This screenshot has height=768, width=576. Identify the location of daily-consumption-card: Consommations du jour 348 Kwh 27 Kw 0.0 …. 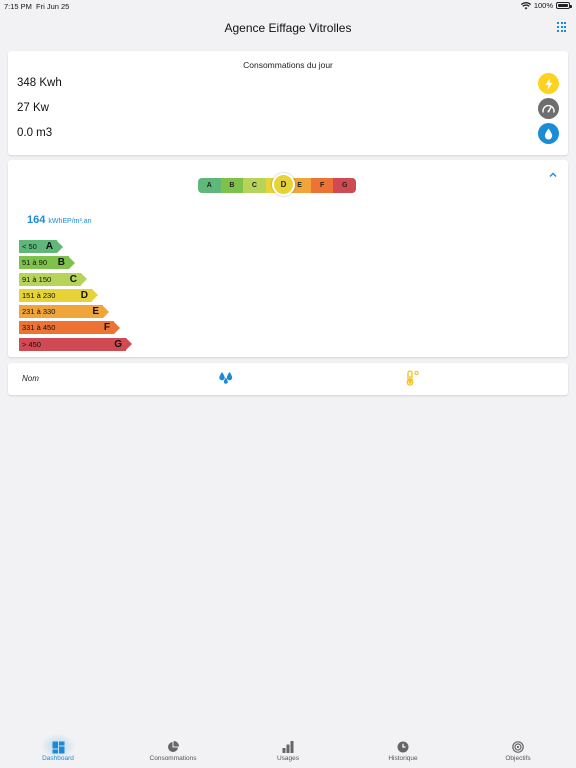
(288, 103).